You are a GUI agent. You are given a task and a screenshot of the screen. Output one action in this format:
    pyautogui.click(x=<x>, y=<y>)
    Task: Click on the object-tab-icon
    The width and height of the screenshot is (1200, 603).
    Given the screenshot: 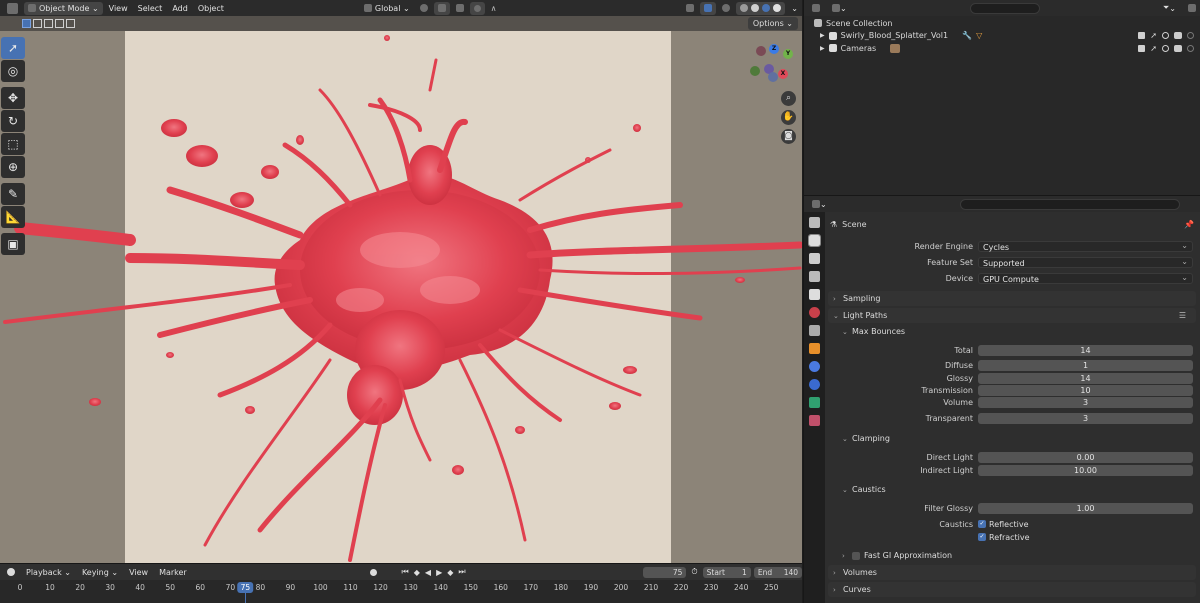 What is the action you would take?
    pyautogui.click(x=814, y=348)
    